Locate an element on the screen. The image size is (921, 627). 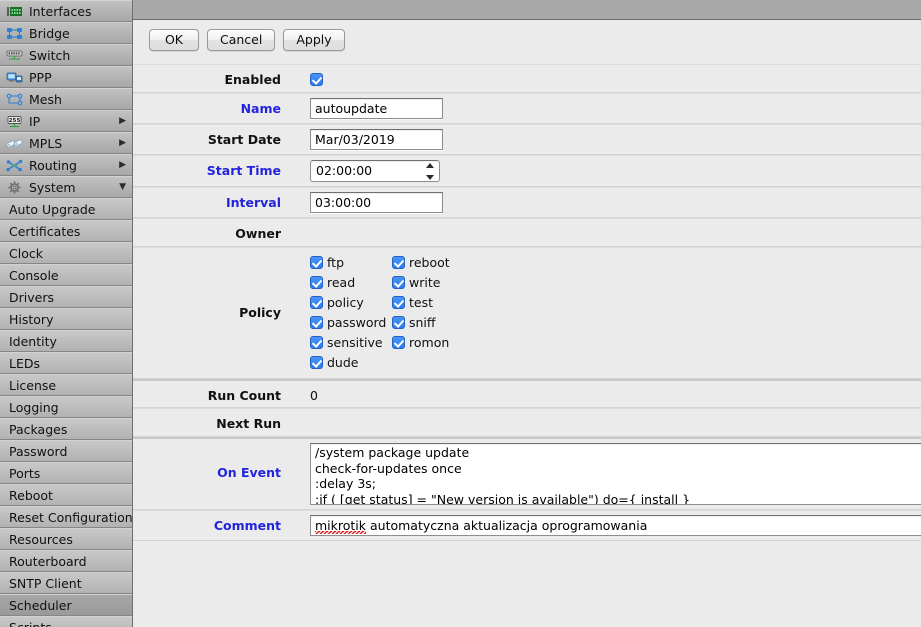
policy-checkbox-reboot is located at coordinates (398, 262).